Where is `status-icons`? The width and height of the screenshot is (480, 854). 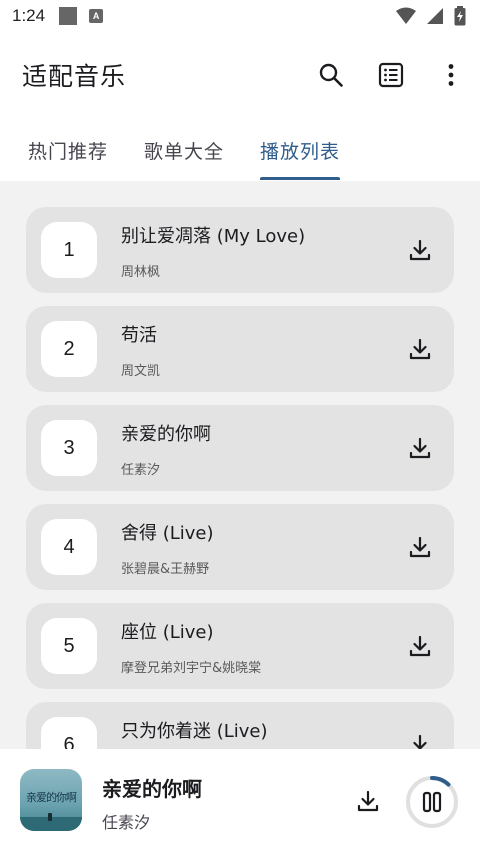
status-icons is located at coordinates (431, 16).